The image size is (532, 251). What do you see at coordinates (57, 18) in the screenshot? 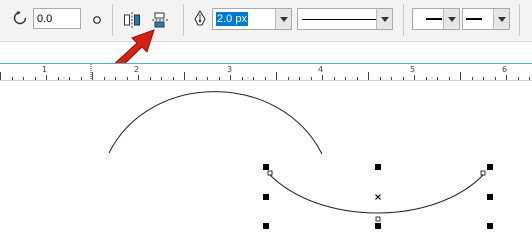
I see `rotation-angle-input` at bounding box center [57, 18].